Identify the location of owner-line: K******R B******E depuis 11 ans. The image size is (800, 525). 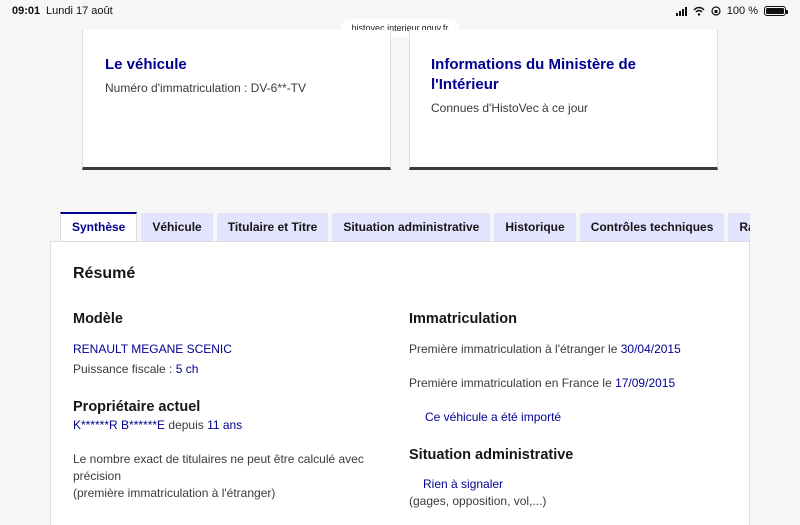
(157, 425).